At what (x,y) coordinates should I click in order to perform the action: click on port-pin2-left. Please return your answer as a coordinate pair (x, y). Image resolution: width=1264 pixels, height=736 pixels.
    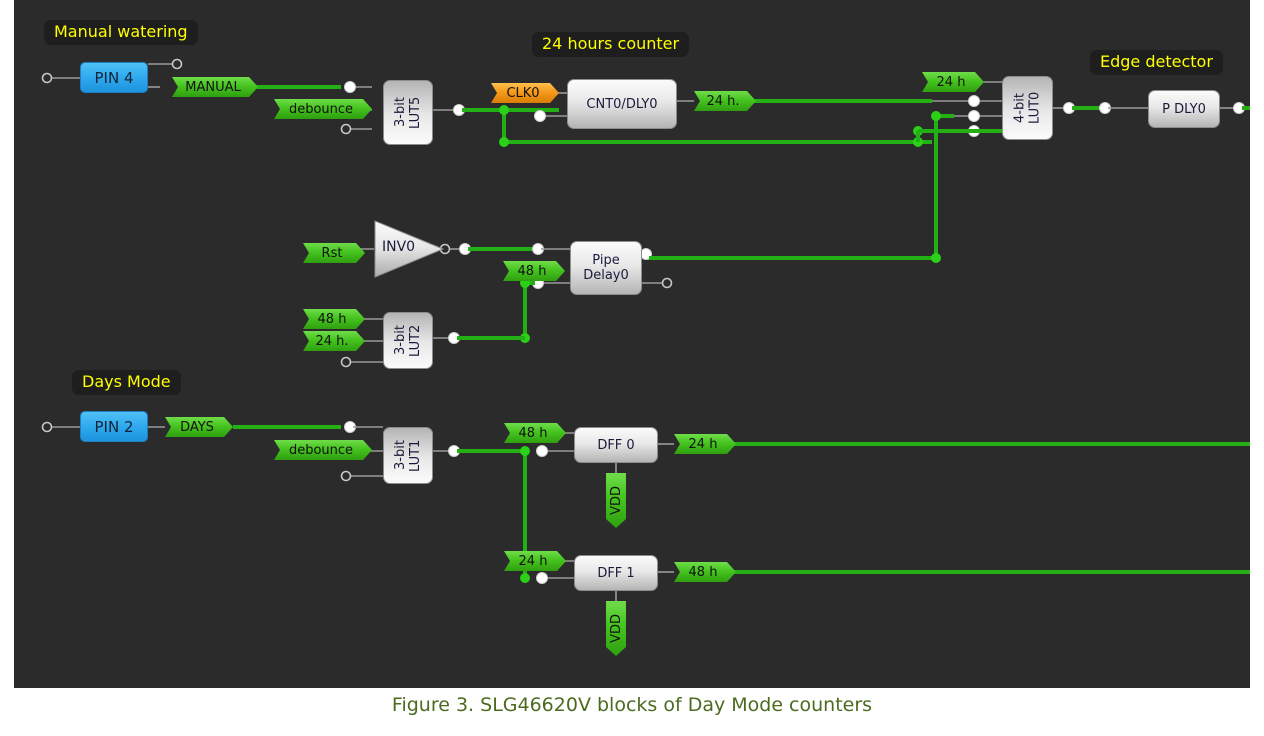
    Looking at the image, I should click on (47, 427).